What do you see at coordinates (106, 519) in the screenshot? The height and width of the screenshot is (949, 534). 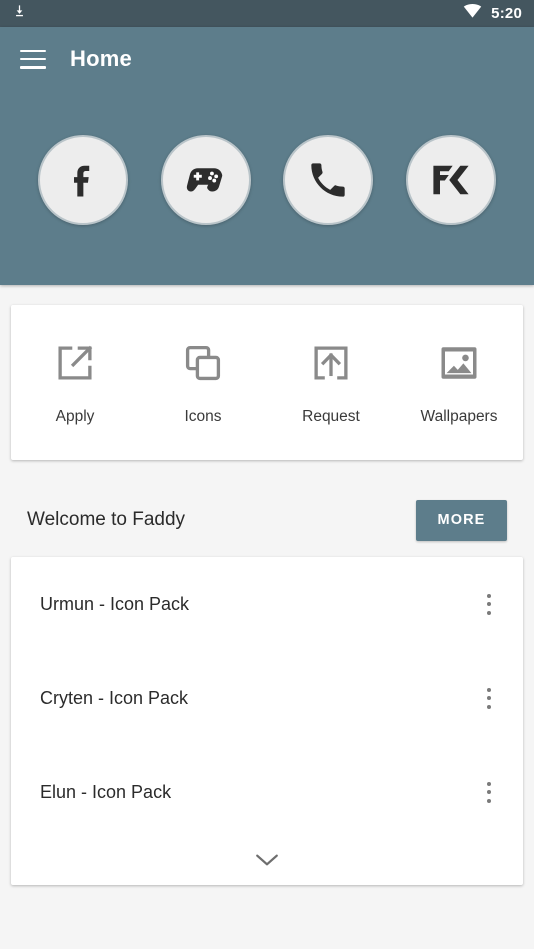 I see `welcome-title: Welcome to Faddy` at bounding box center [106, 519].